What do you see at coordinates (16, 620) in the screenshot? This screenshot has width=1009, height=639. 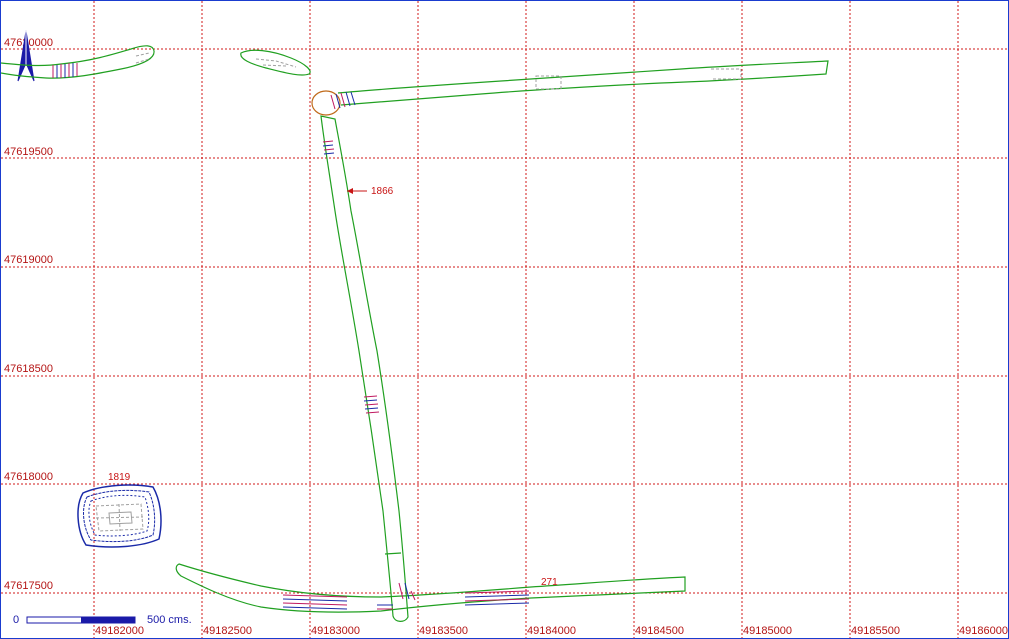 I see `scale-start-label: 0` at bounding box center [16, 620].